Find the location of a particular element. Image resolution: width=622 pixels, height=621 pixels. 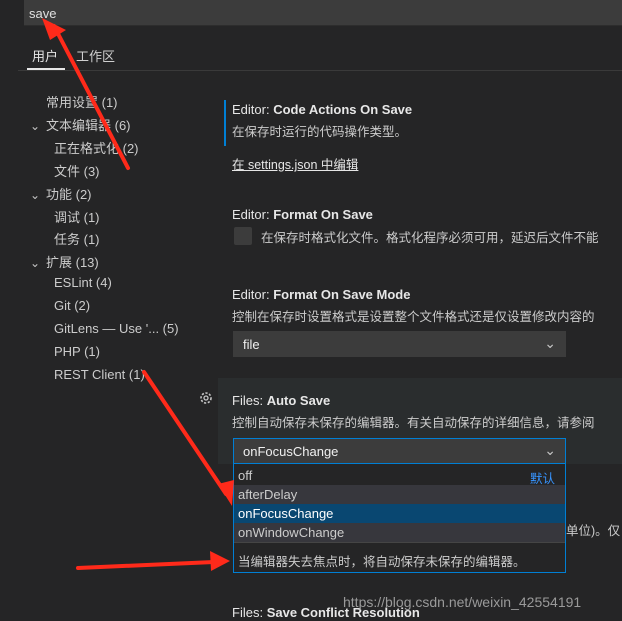

search-value: save is located at coordinates (43, 13).